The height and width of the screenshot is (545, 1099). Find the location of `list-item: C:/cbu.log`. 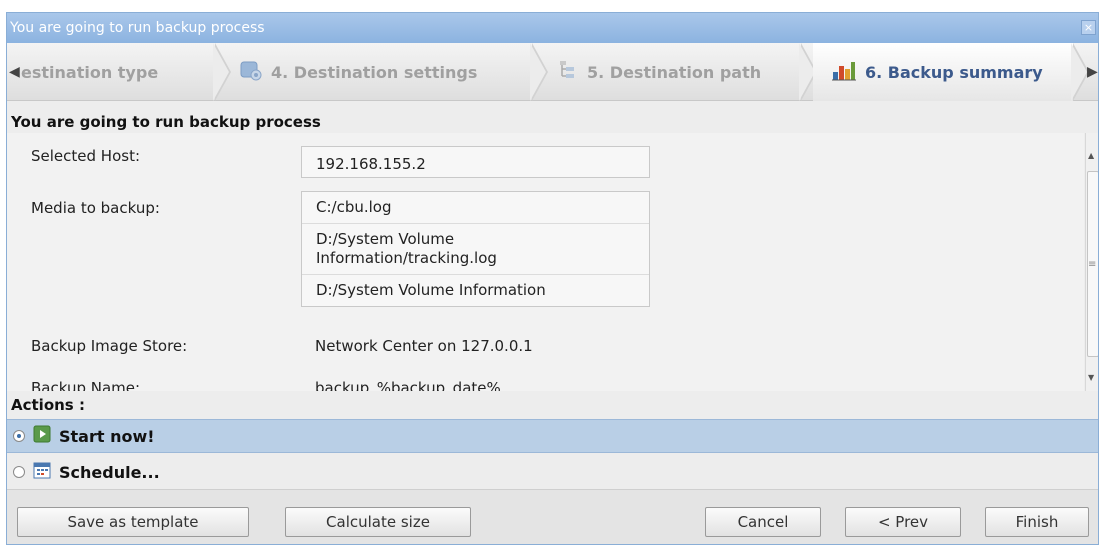

list-item: C:/cbu.log is located at coordinates (354, 207).